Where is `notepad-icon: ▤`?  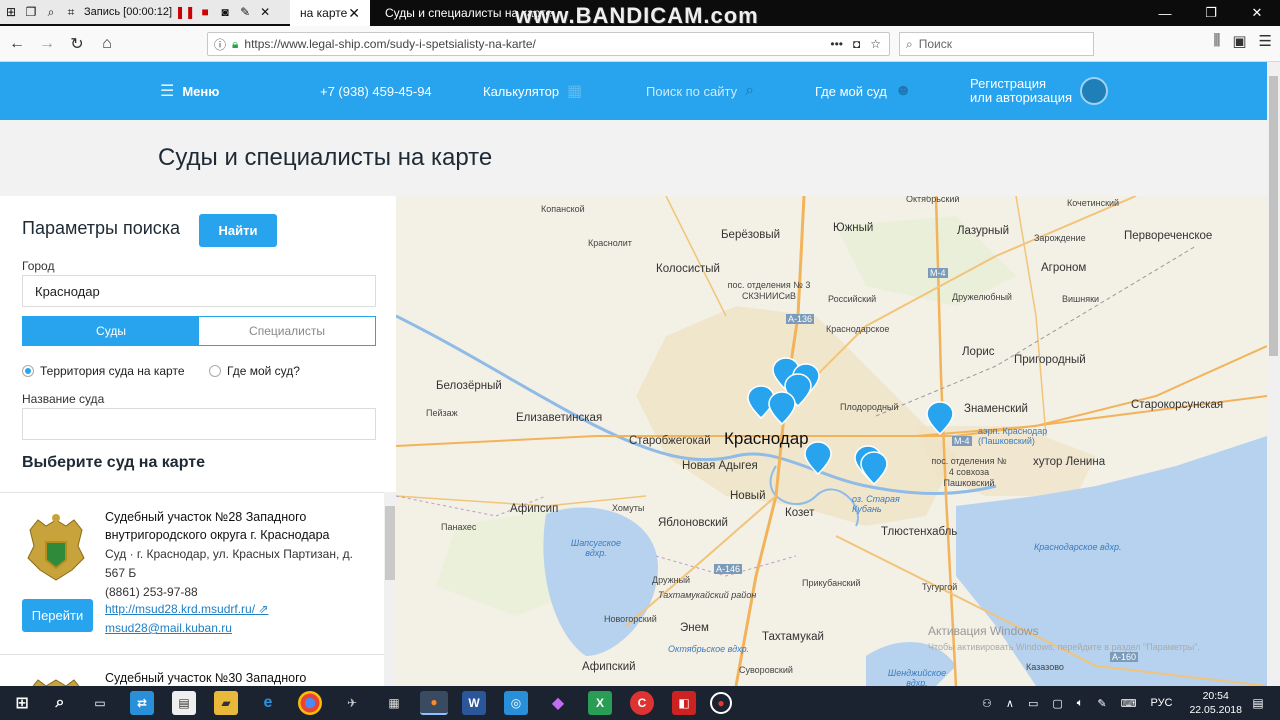 notepad-icon: ▤ is located at coordinates (184, 703).